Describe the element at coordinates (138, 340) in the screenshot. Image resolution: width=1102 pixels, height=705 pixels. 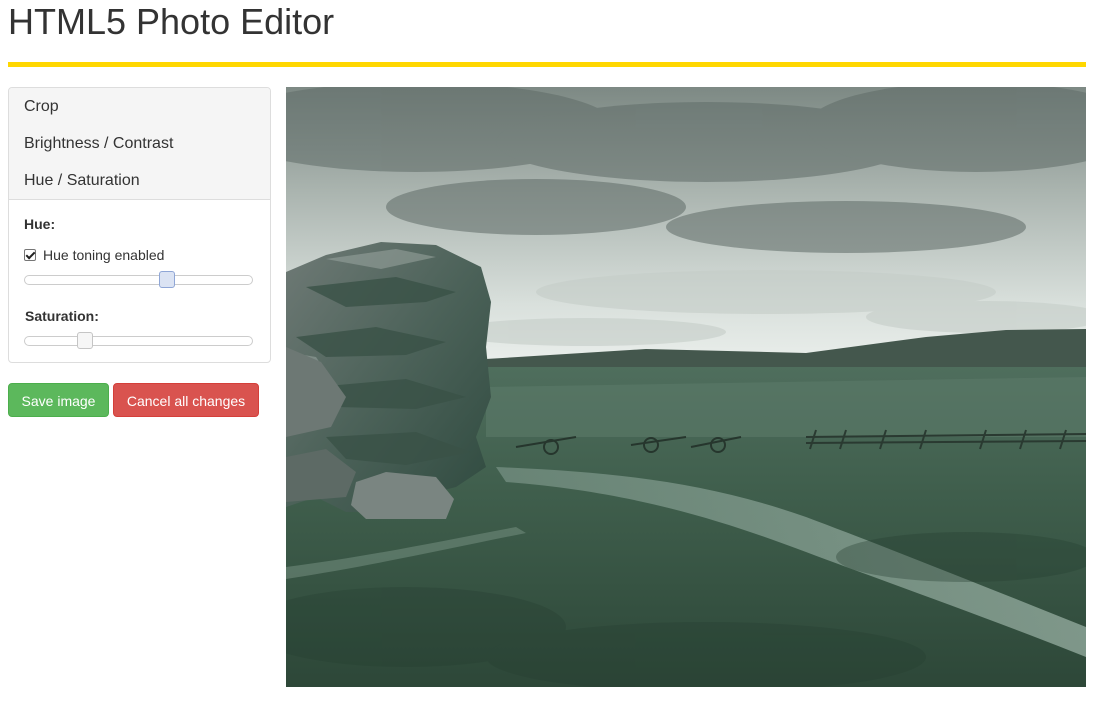
I see `saturation-slider` at that location.